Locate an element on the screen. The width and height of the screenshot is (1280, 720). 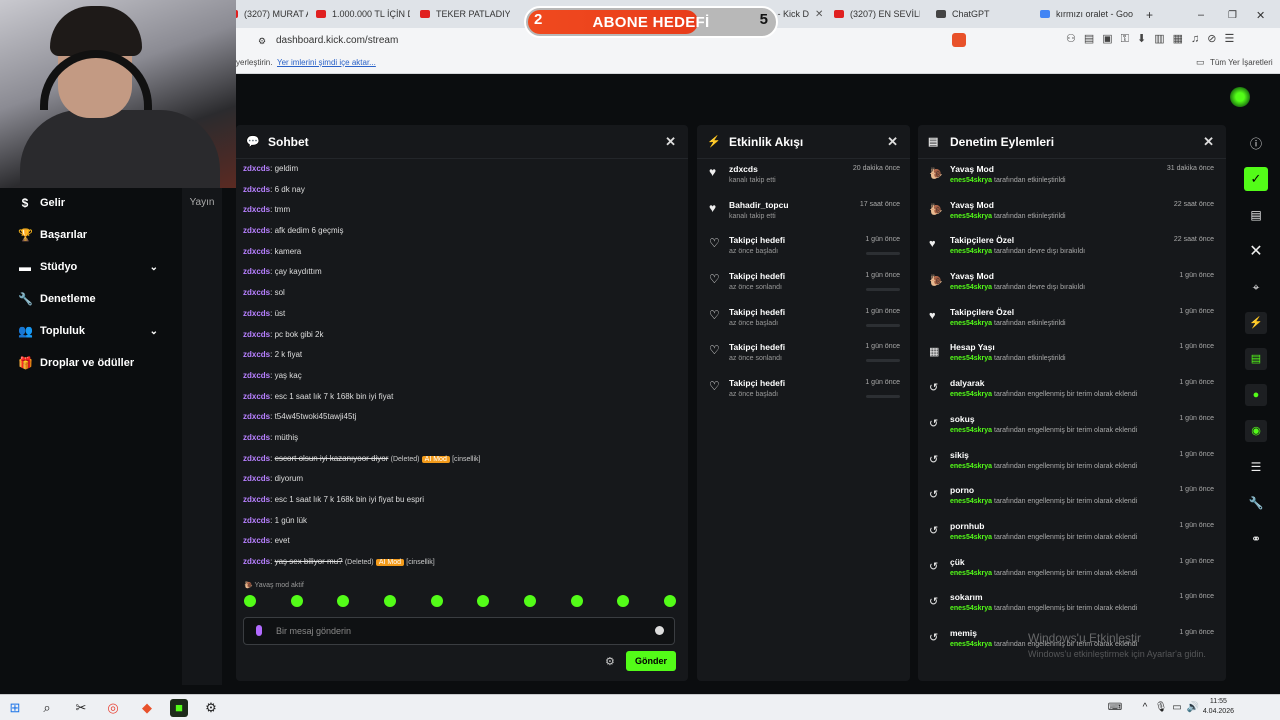
windows-start-icon: ⊞ is located at coordinates (15, 708).